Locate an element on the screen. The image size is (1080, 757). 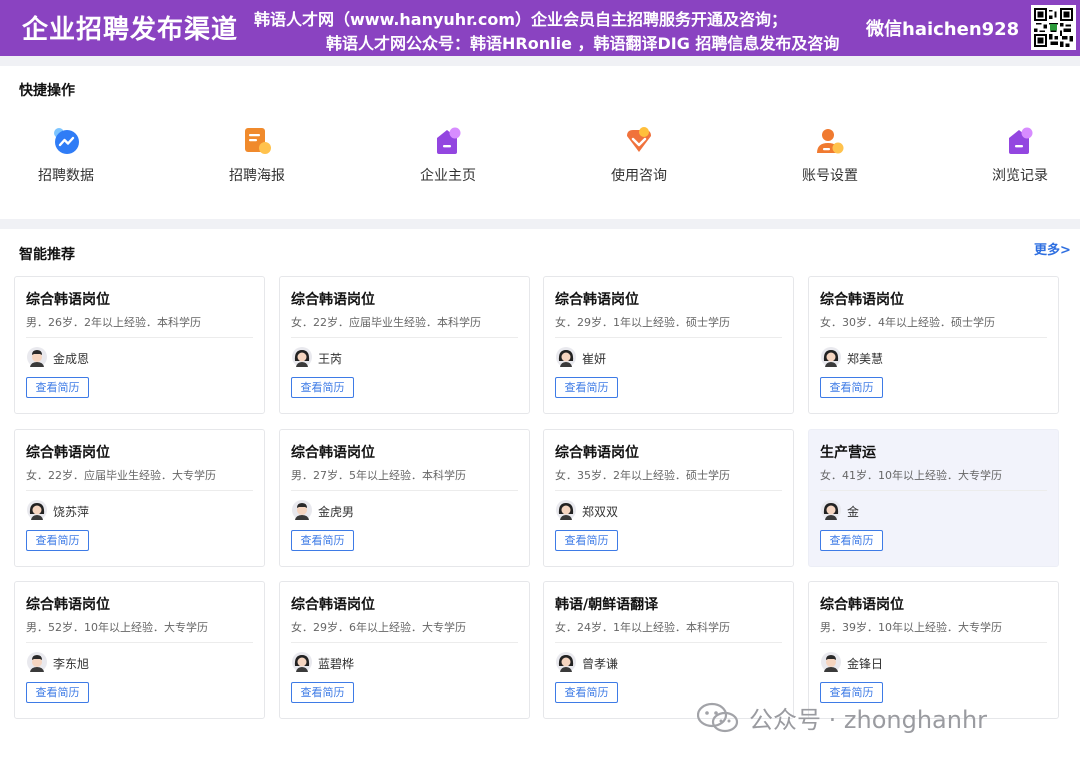
banner-brand-title: 企业招聘发布渠道 is located at coordinates (130, 30).